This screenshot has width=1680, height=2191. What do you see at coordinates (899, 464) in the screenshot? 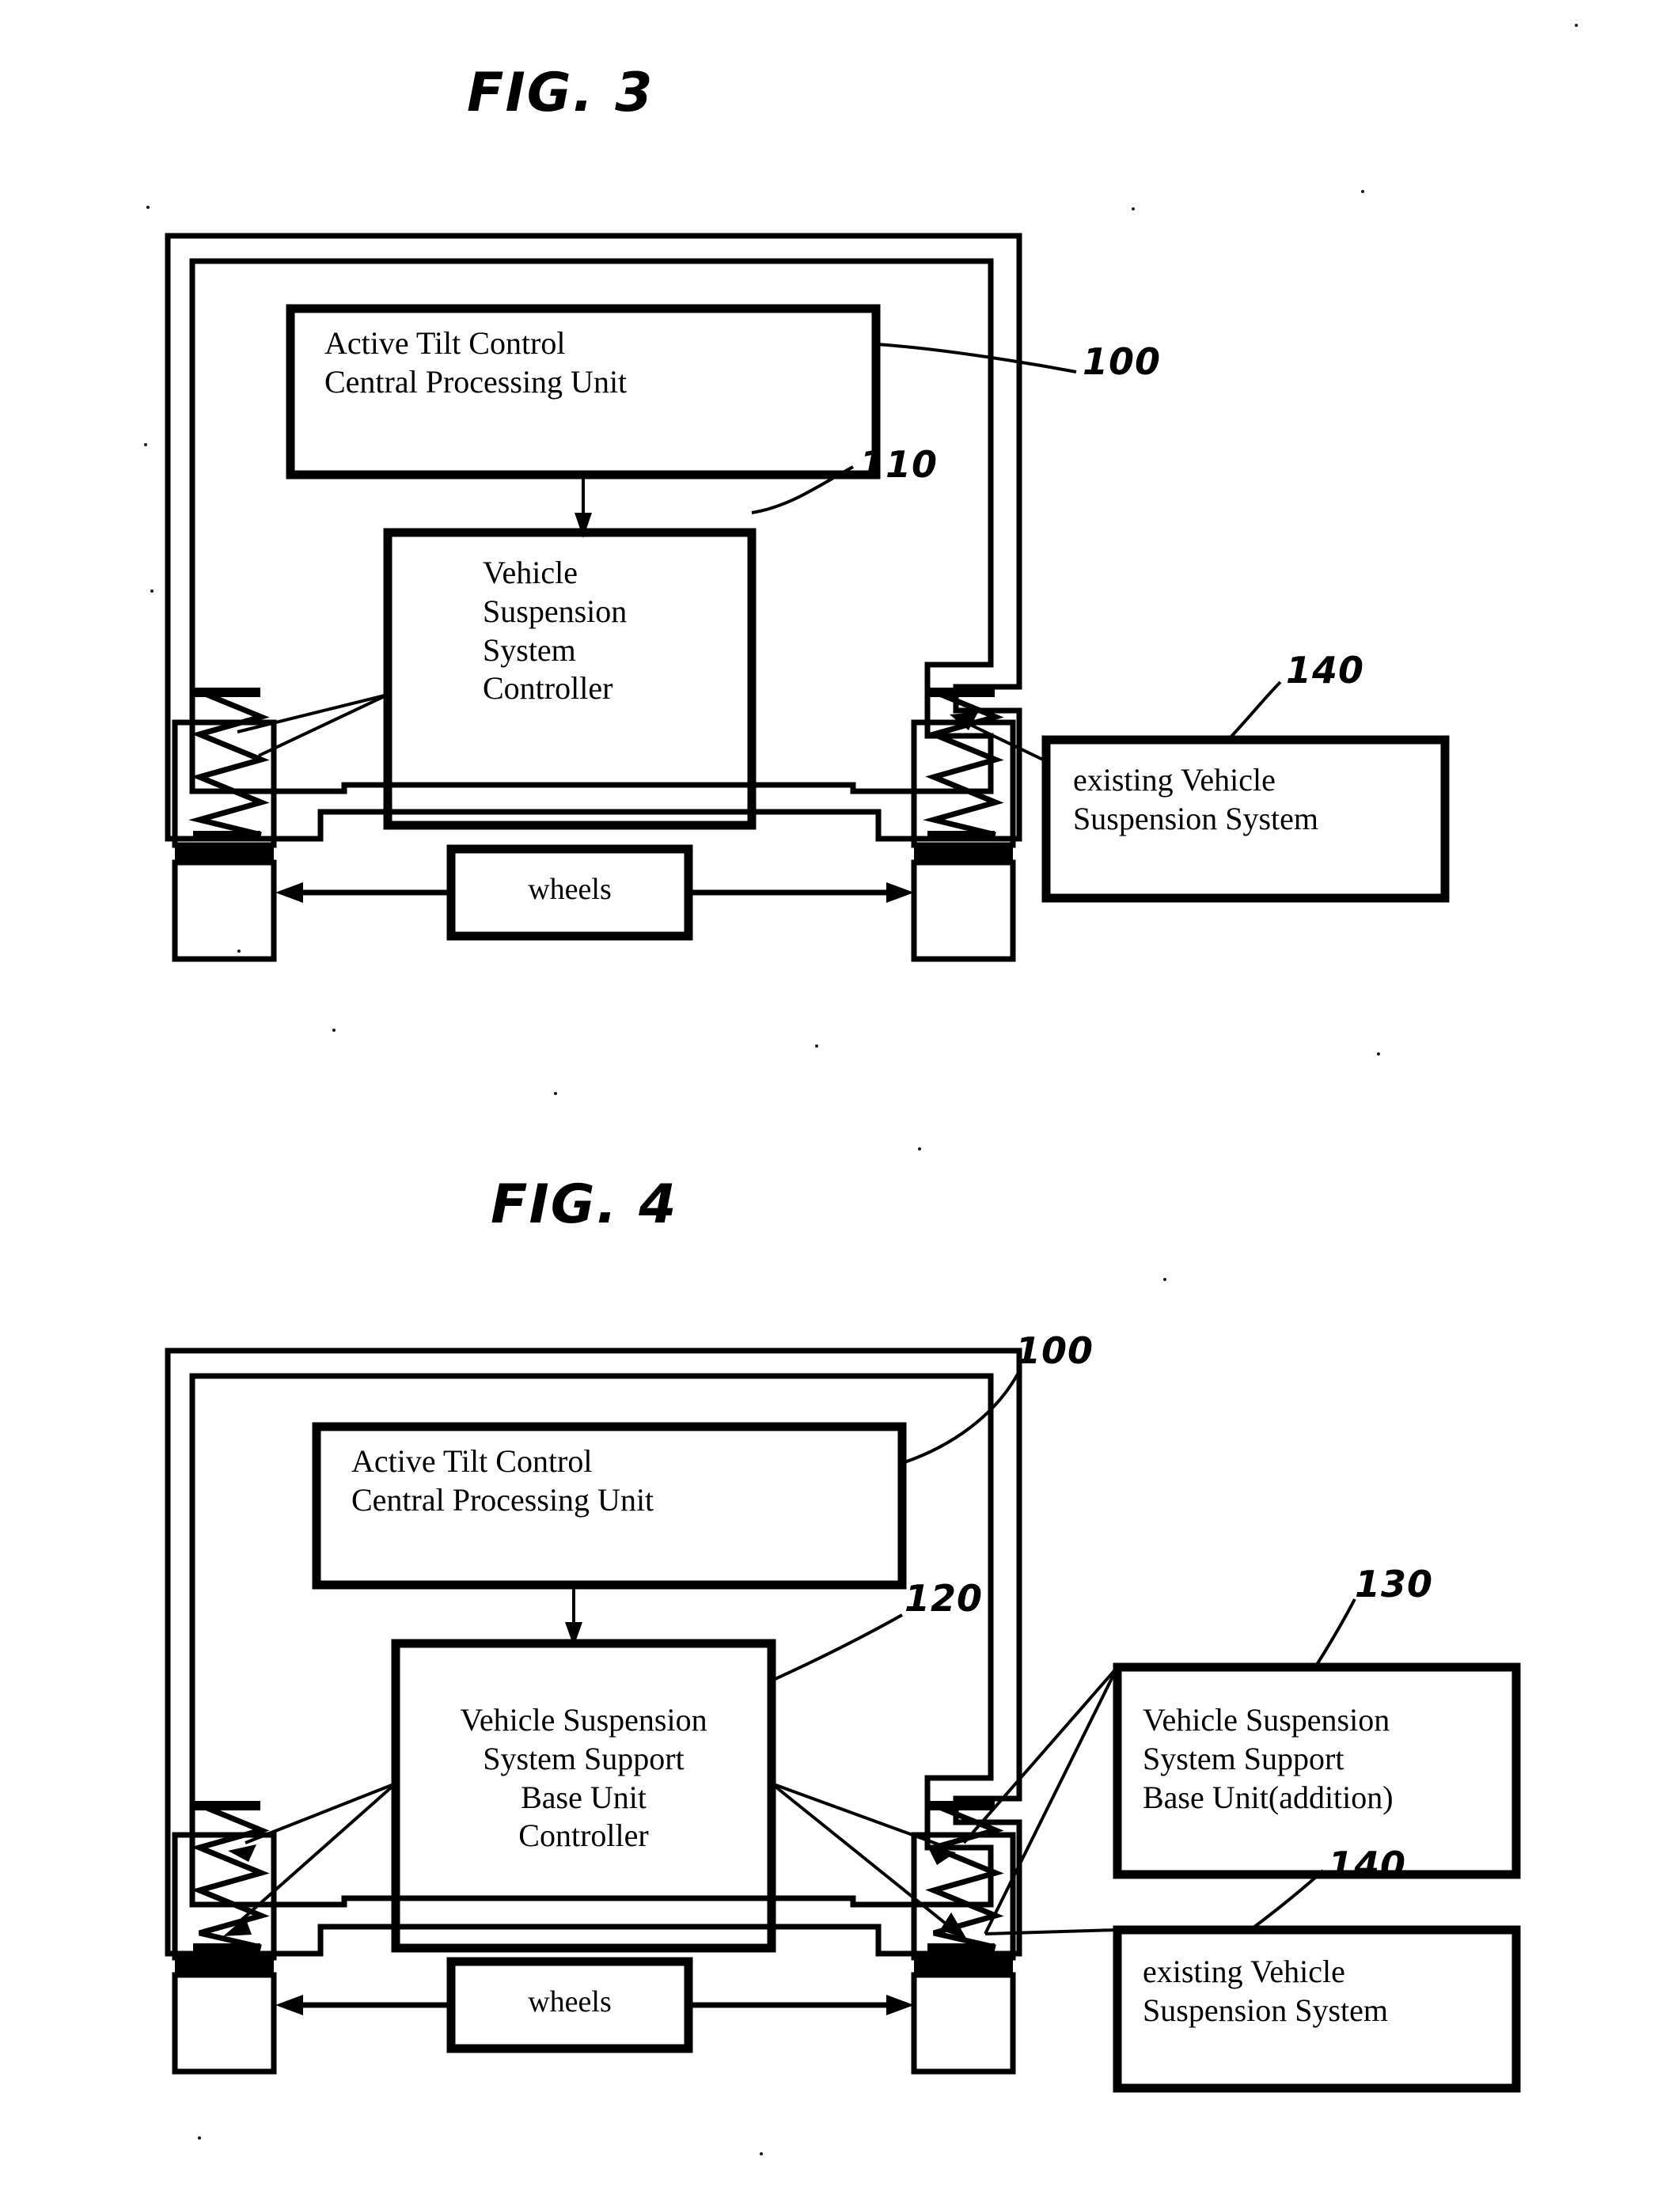
I see `fig3-reference-110: 110` at bounding box center [899, 464].